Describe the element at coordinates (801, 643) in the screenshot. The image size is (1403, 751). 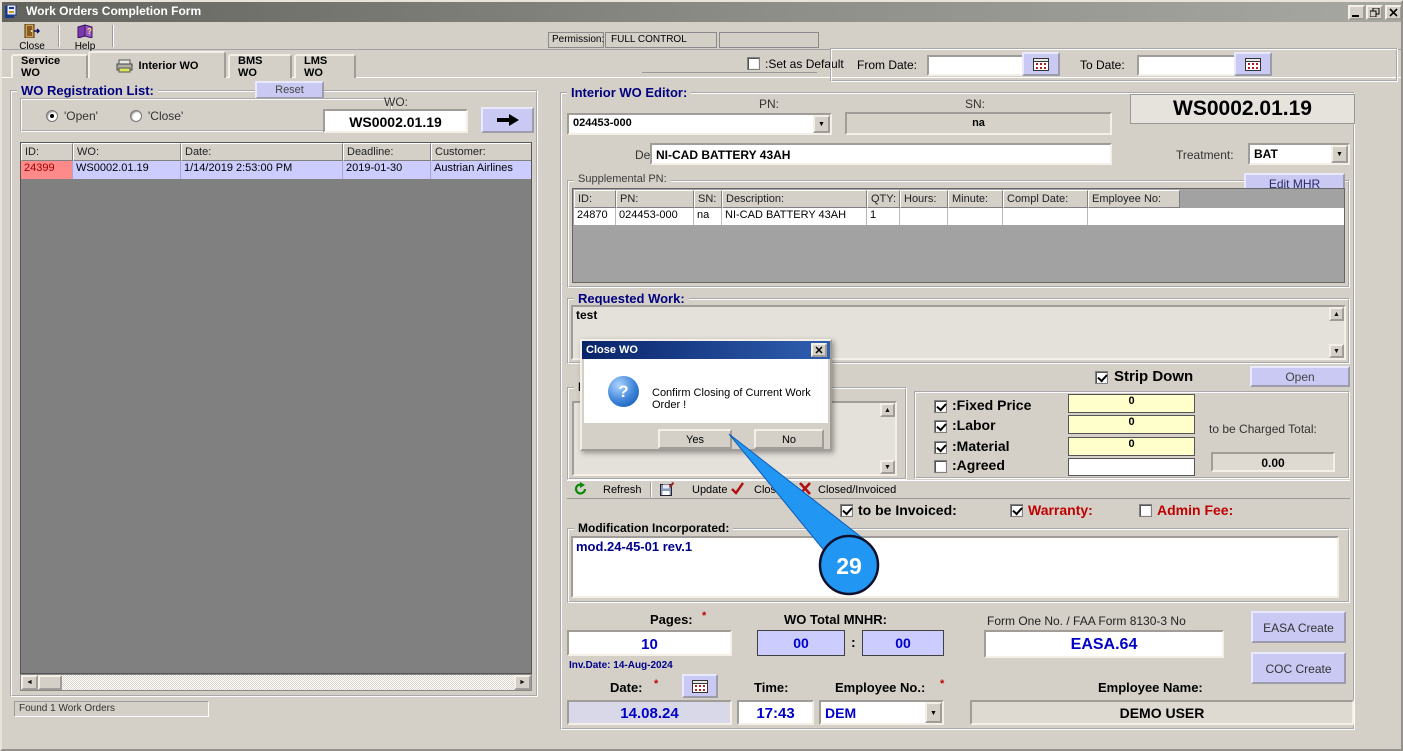
I see `mnhr-hours-field: 00` at that location.